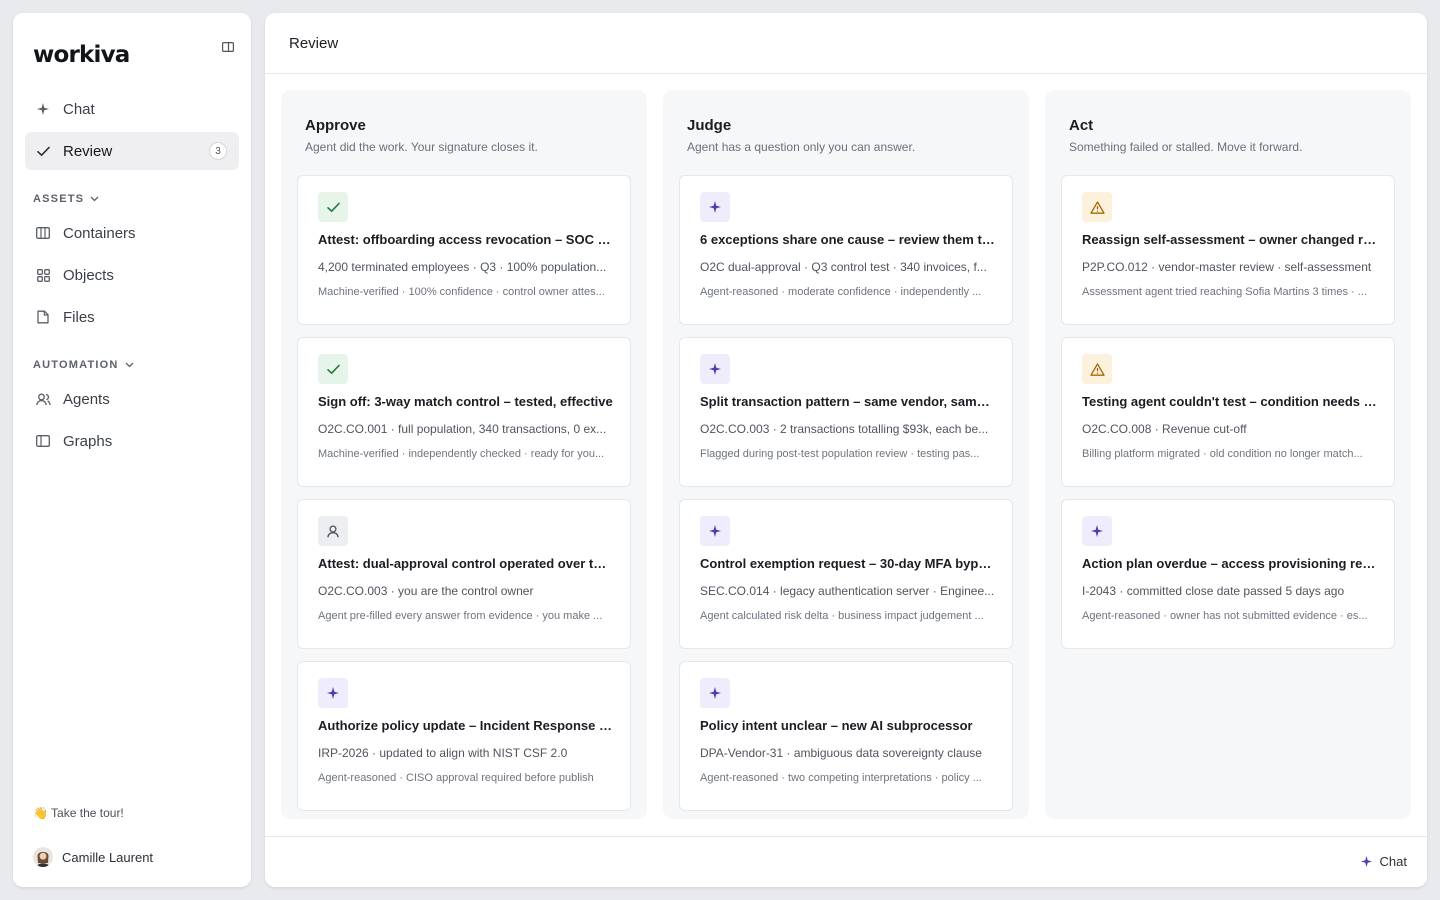  What do you see at coordinates (132, 109) in the screenshot?
I see `nav-item-chat: Chat` at bounding box center [132, 109].